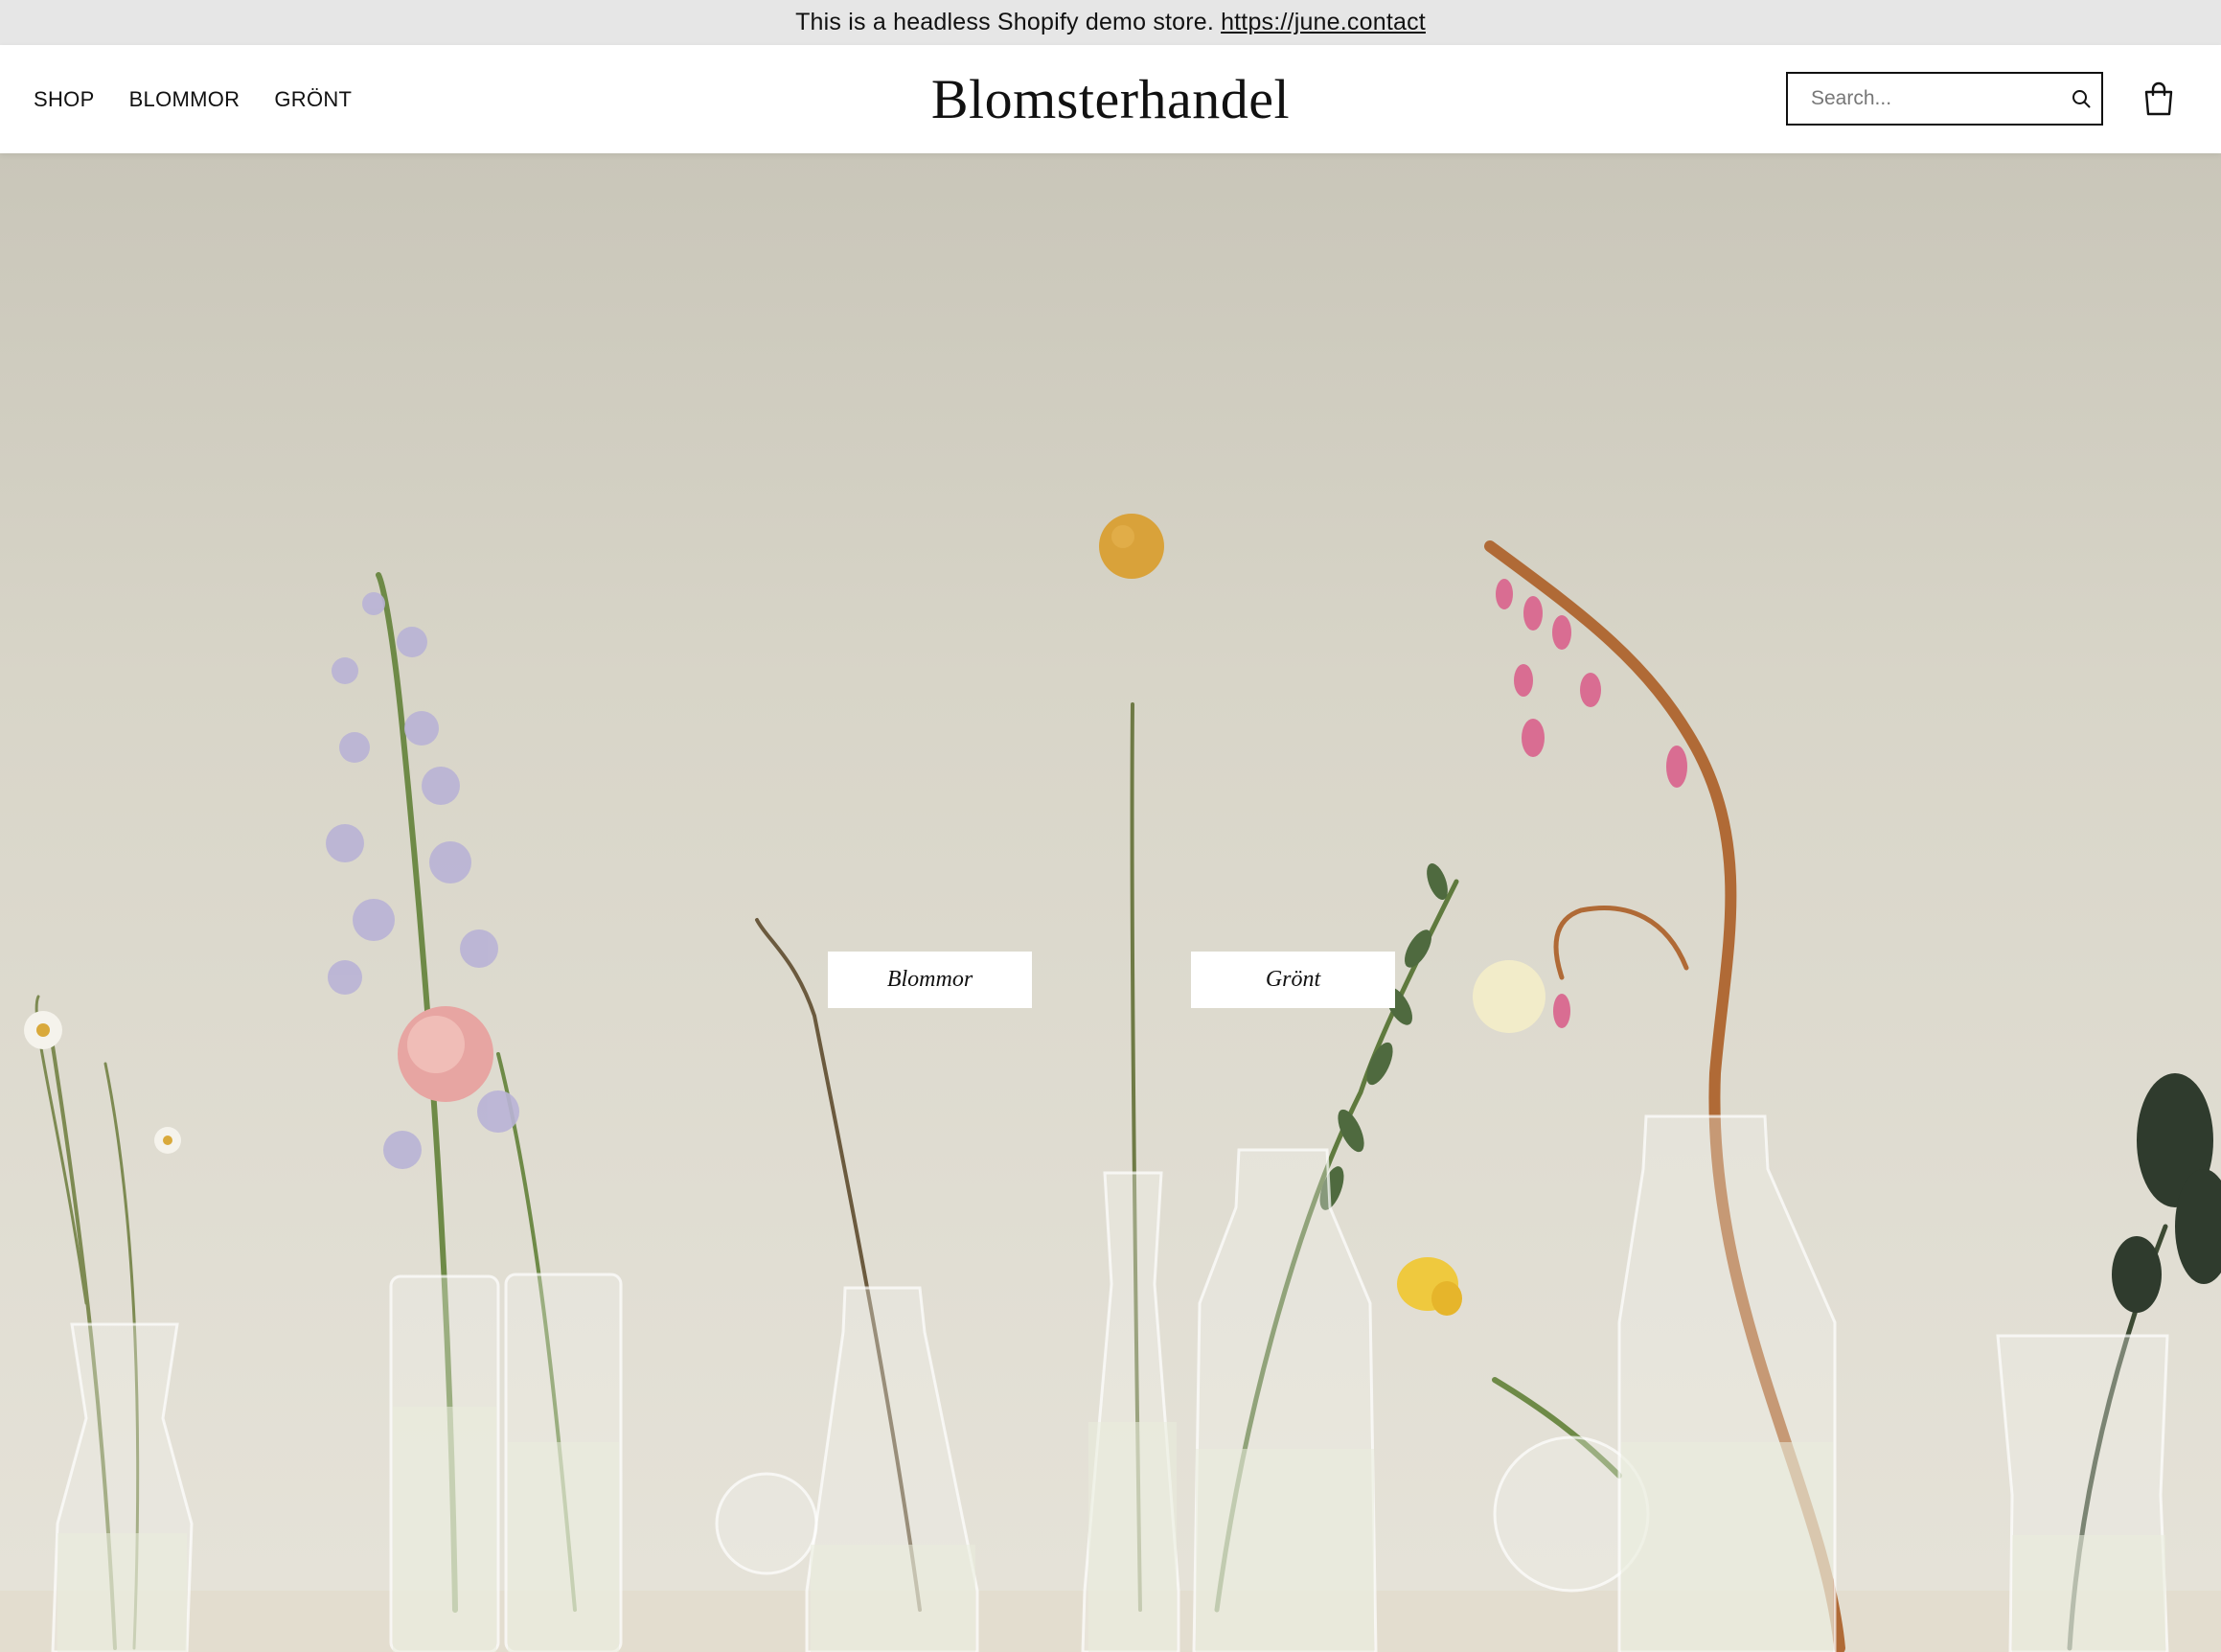 The image size is (2221, 1652). Describe the element at coordinates (930, 980) in the screenshot. I see `blommor-button: Blommor` at that location.